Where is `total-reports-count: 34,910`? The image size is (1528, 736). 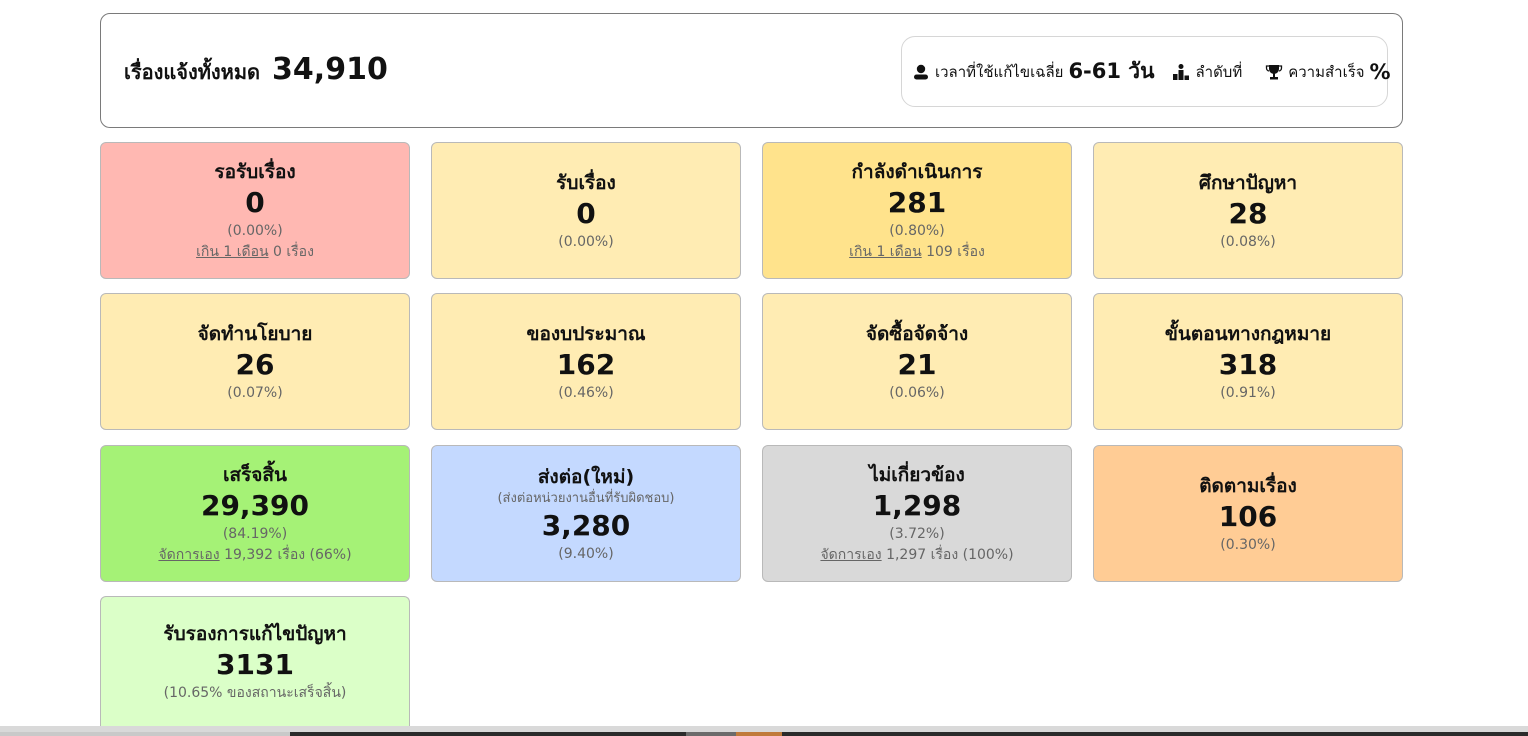 total-reports-count: 34,910 is located at coordinates (330, 69).